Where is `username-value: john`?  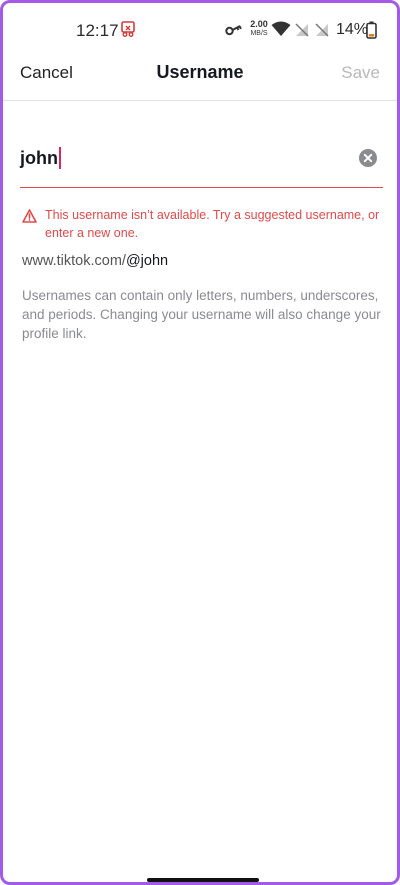 username-value: john is located at coordinates (39, 157).